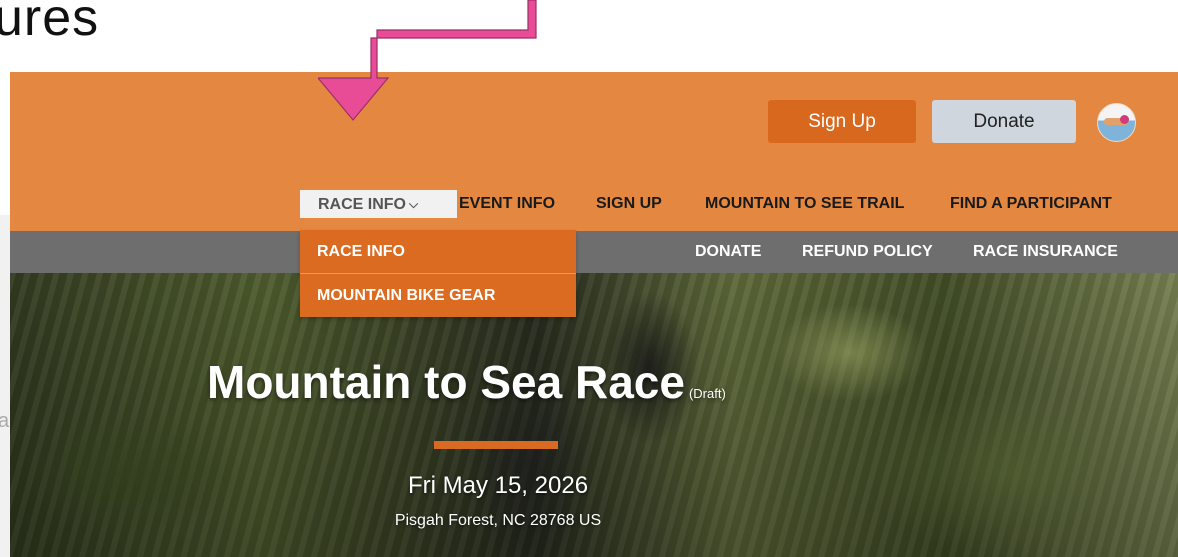 The image size is (1178, 557). Describe the element at coordinates (629, 204) in the screenshot. I see `nav-item-sign-up: SIGN UP` at that location.